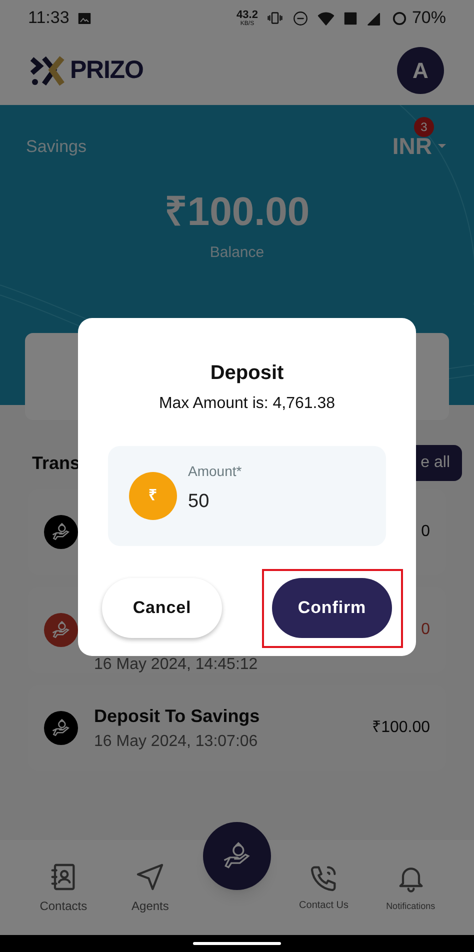 The width and height of the screenshot is (474, 952). What do you see at coordinates (56, 147) in the screenshot?
I see `account-type: Savings` at bounding box center [56, 147].